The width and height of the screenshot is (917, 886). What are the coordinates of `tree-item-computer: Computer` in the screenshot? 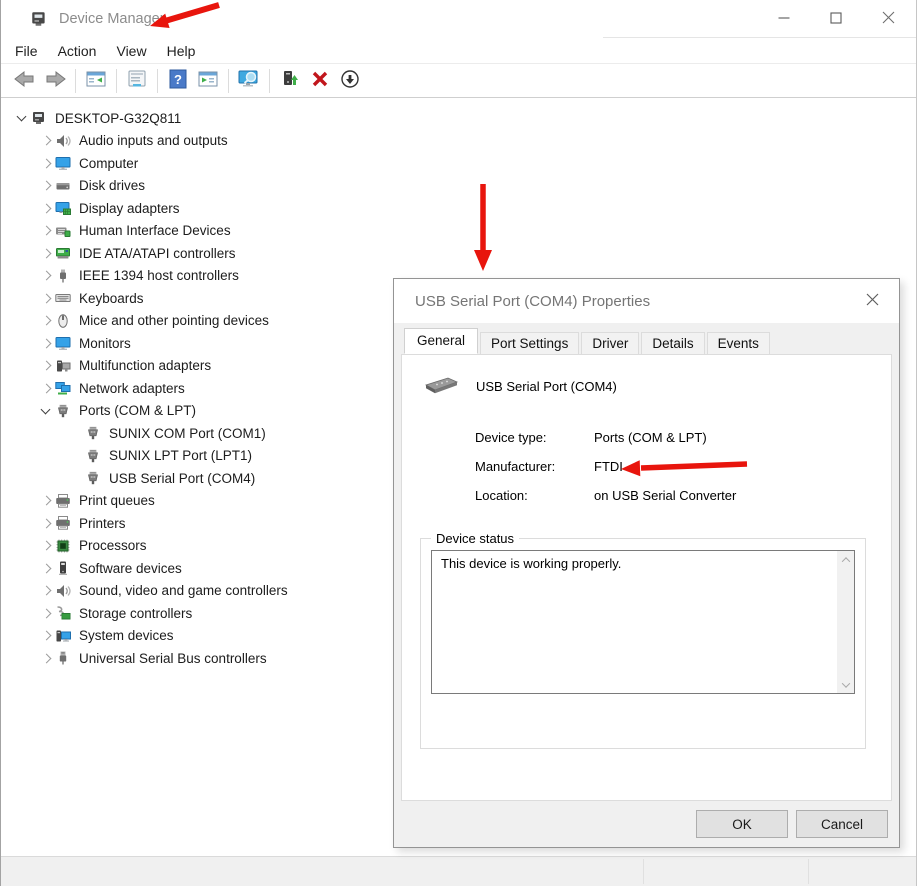 It's located at (458, 163).